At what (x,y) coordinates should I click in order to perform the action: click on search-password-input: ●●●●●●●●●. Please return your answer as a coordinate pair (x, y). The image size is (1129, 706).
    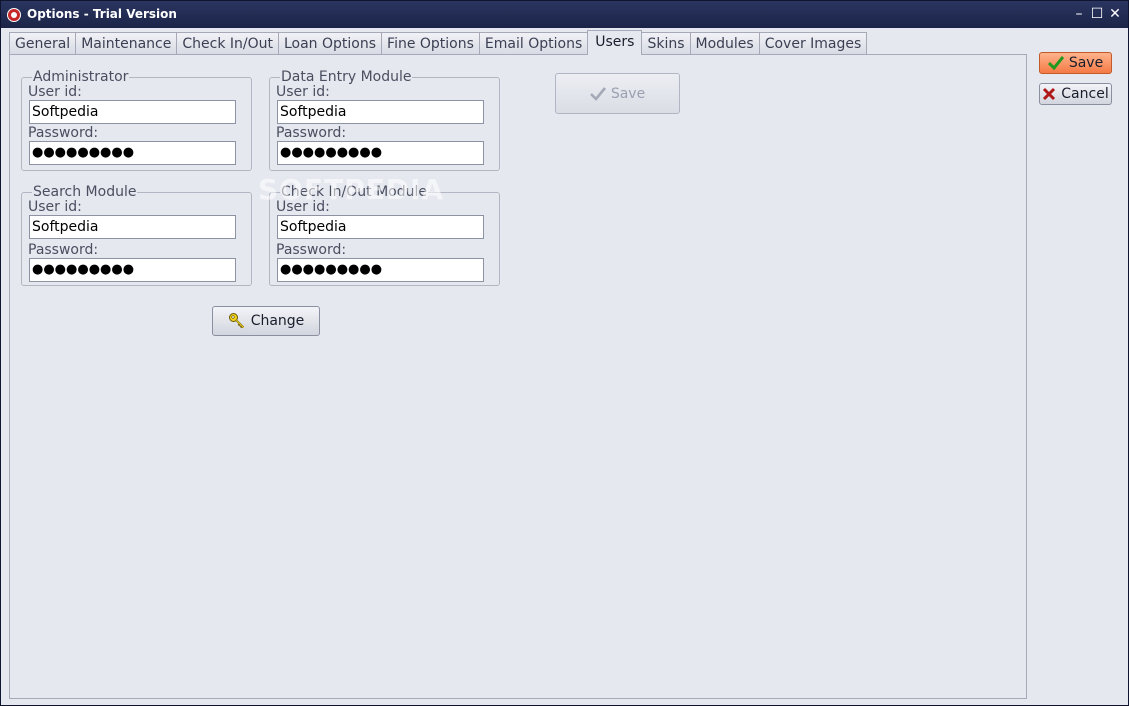
    Looking at the image, I should click on (132, 270).